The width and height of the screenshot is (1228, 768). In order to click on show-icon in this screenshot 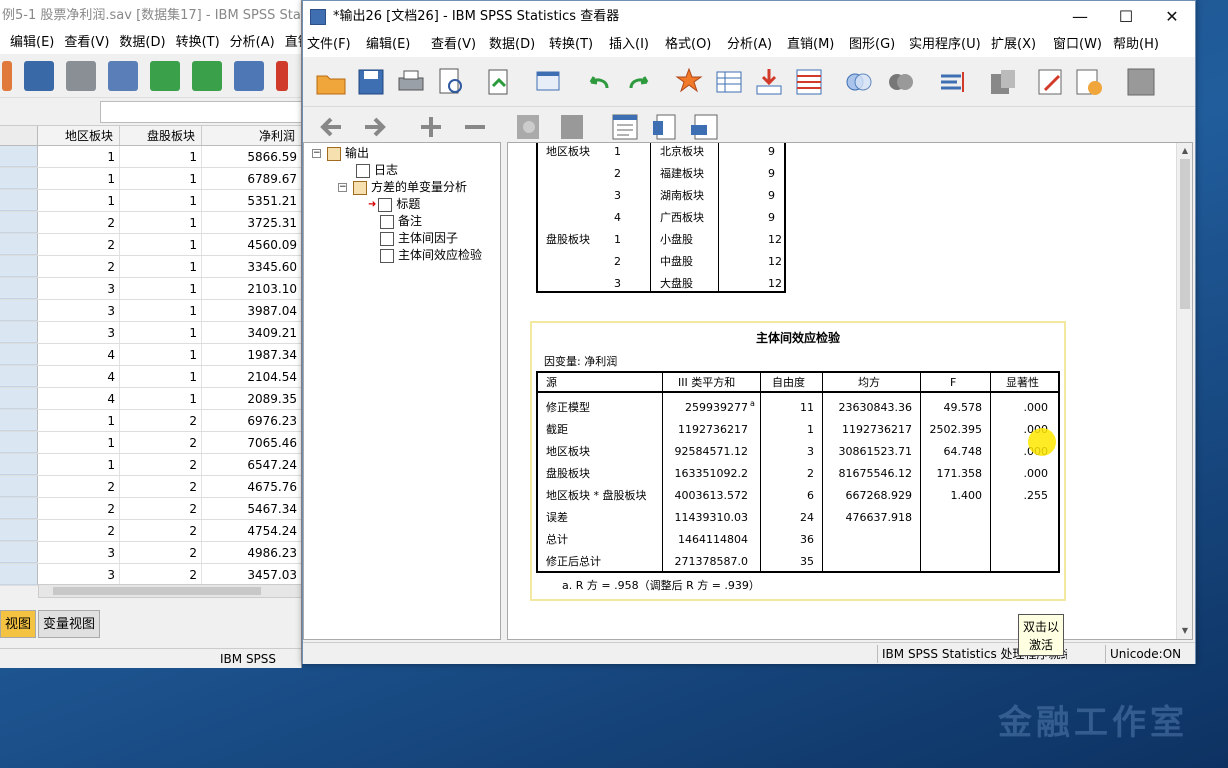, I will do `click(529, 127)`.